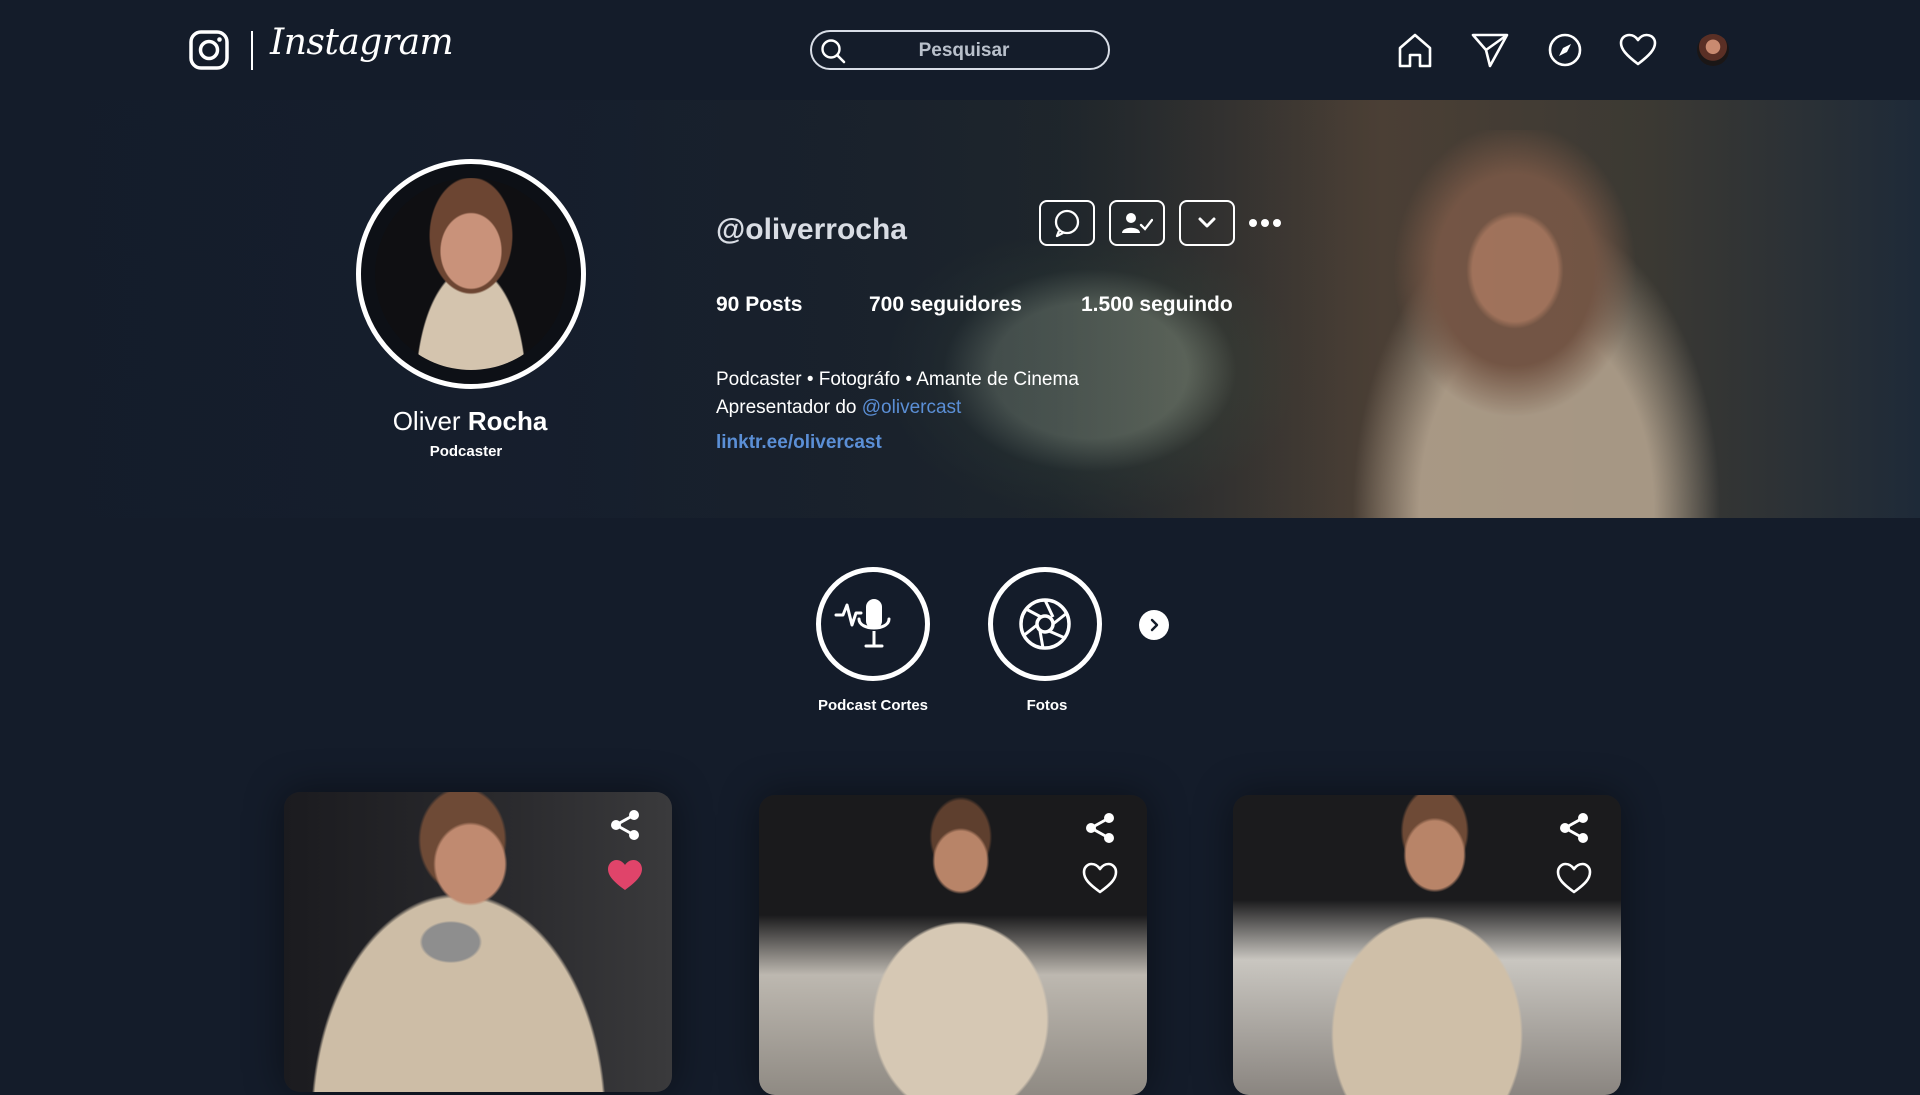  What do you see at coordinates (362, 42) in the screenshot?
I see `instagram-wordmark: Instagram` at bounding box center [362, 42].